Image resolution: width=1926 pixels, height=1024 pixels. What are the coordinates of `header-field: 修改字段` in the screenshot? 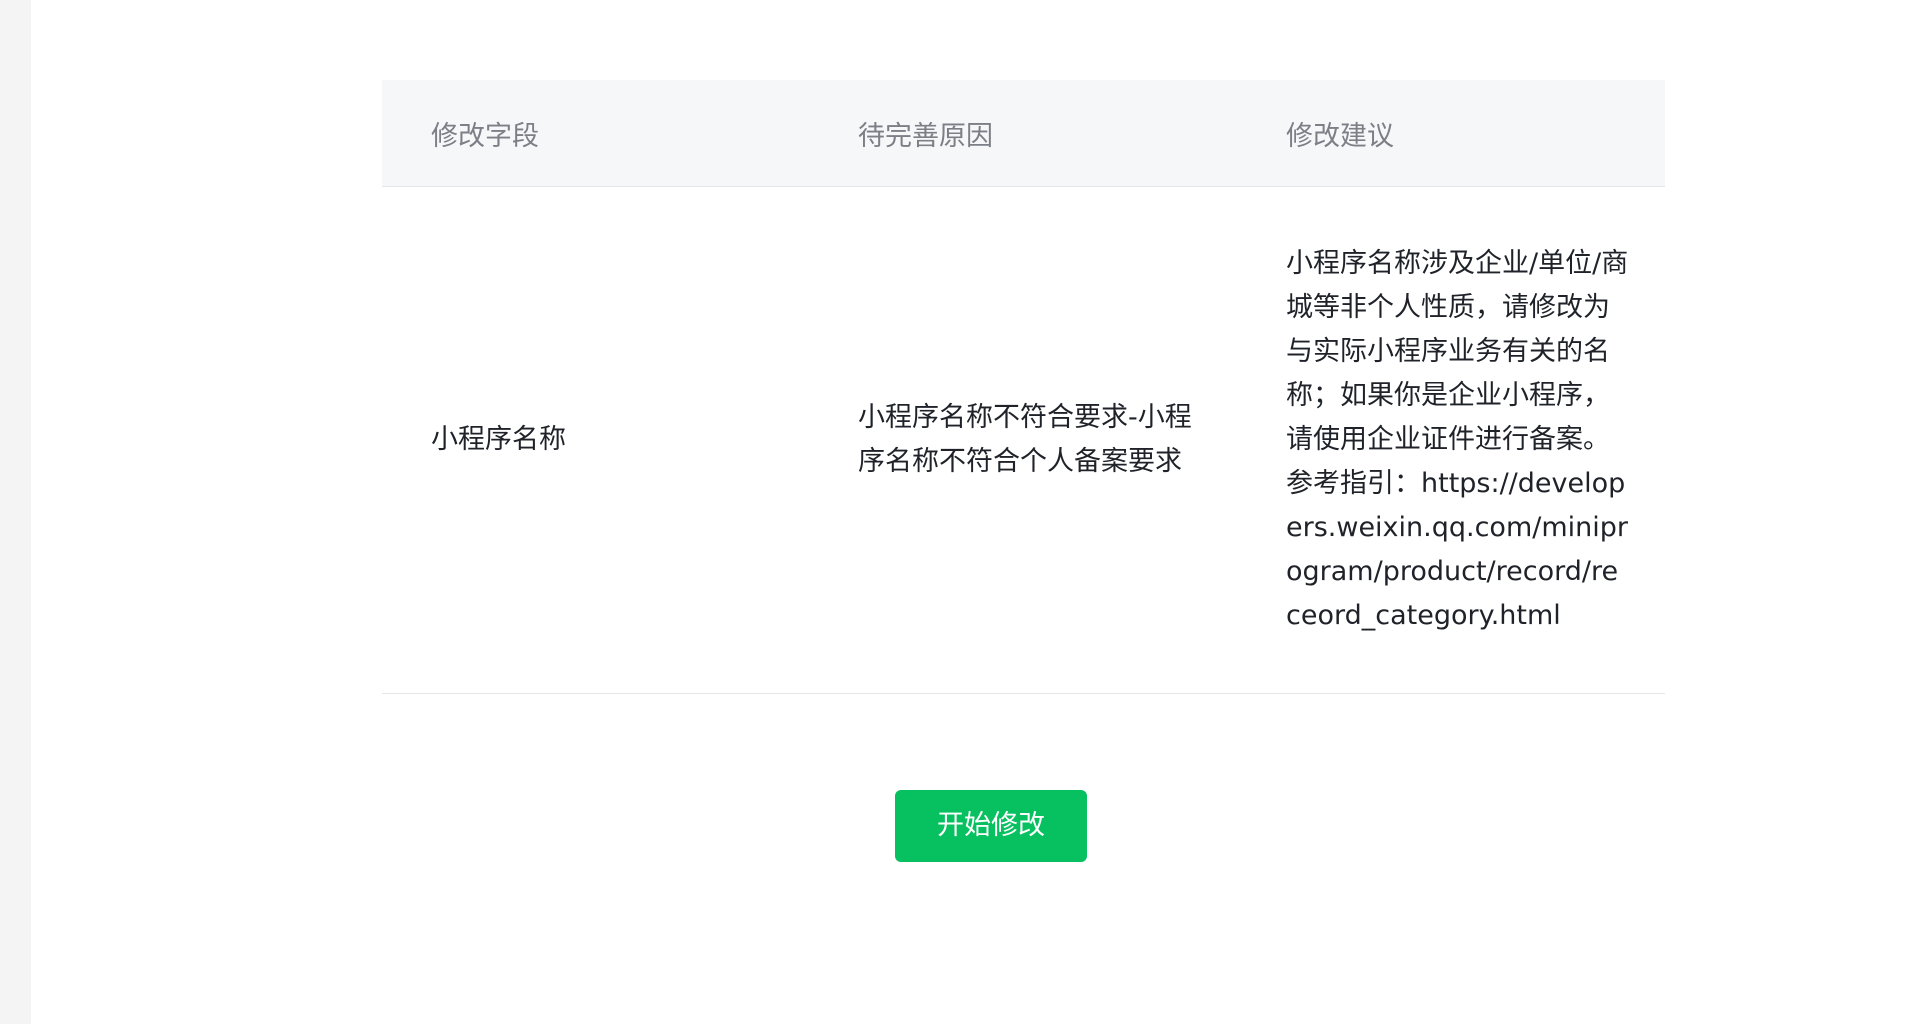 It's located at (485, 136).